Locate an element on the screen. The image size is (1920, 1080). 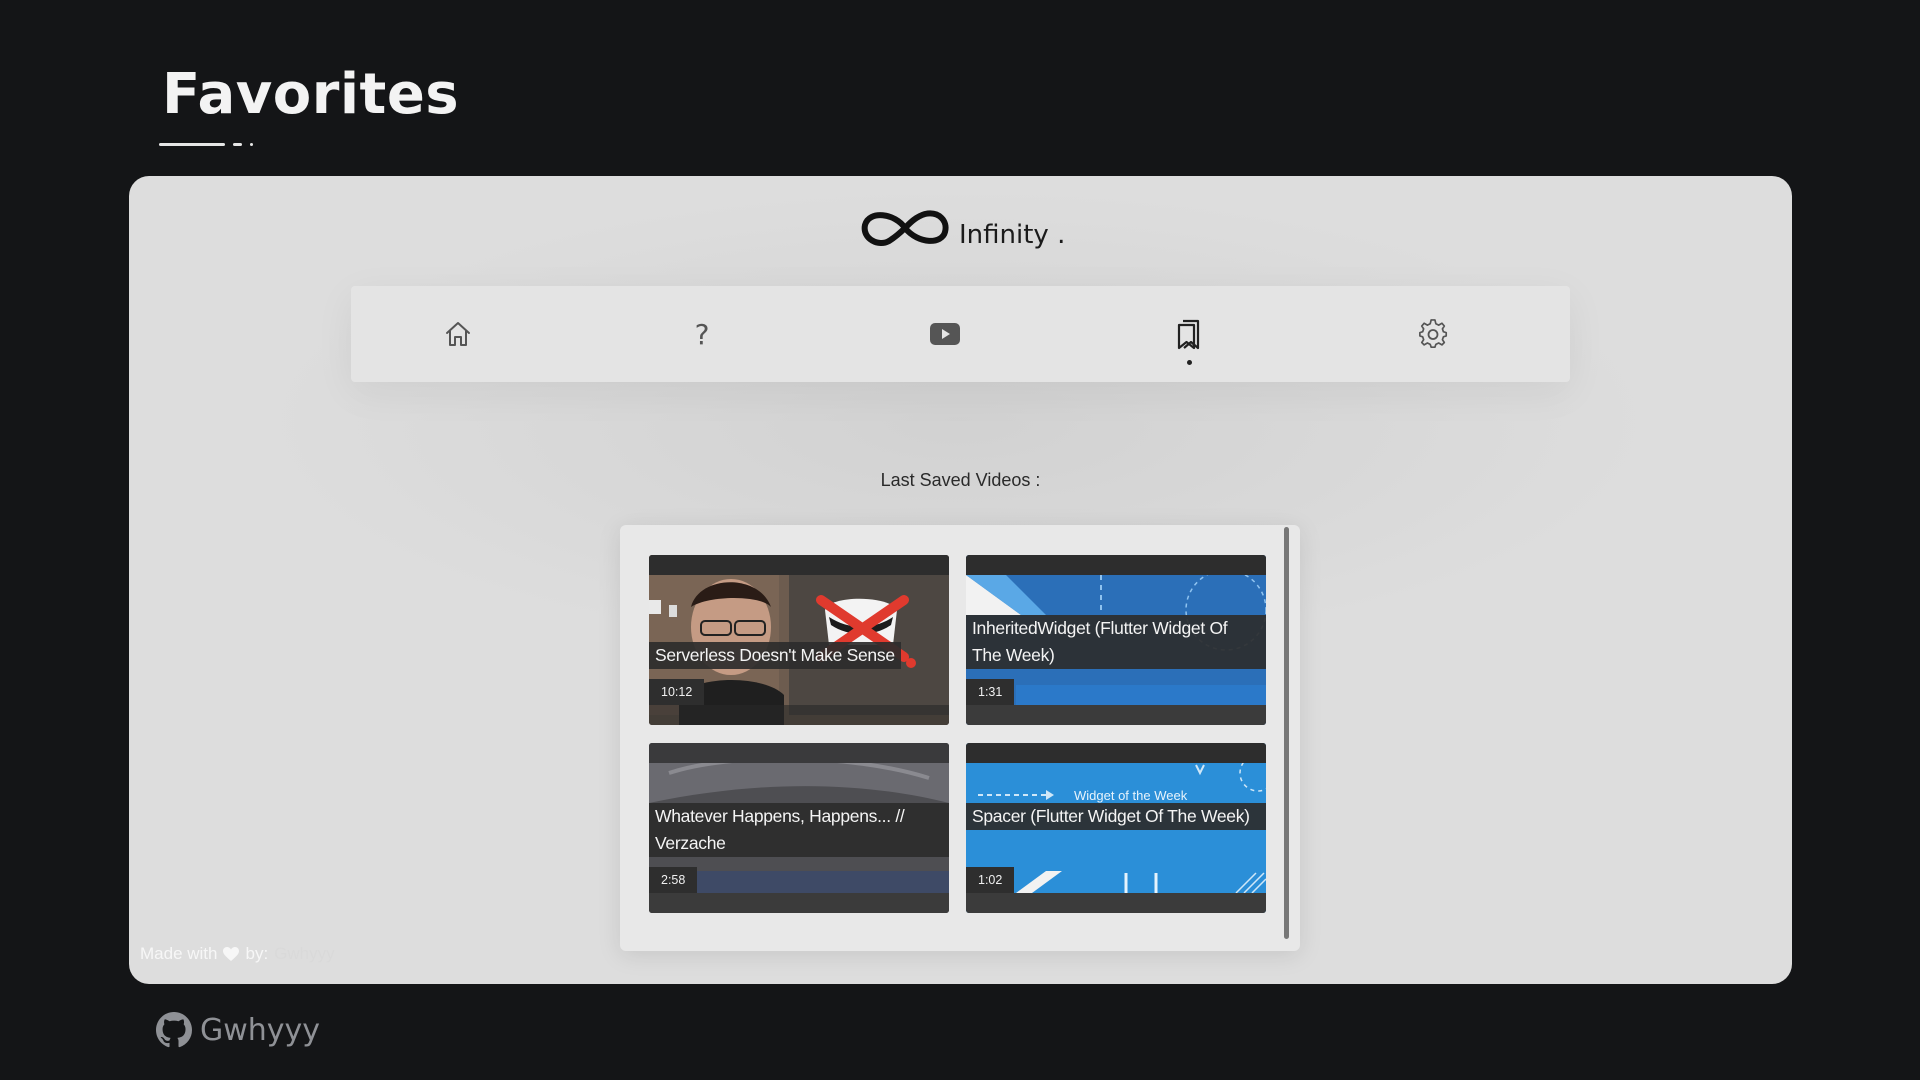
home-icon is located at coordinates (458, 334).